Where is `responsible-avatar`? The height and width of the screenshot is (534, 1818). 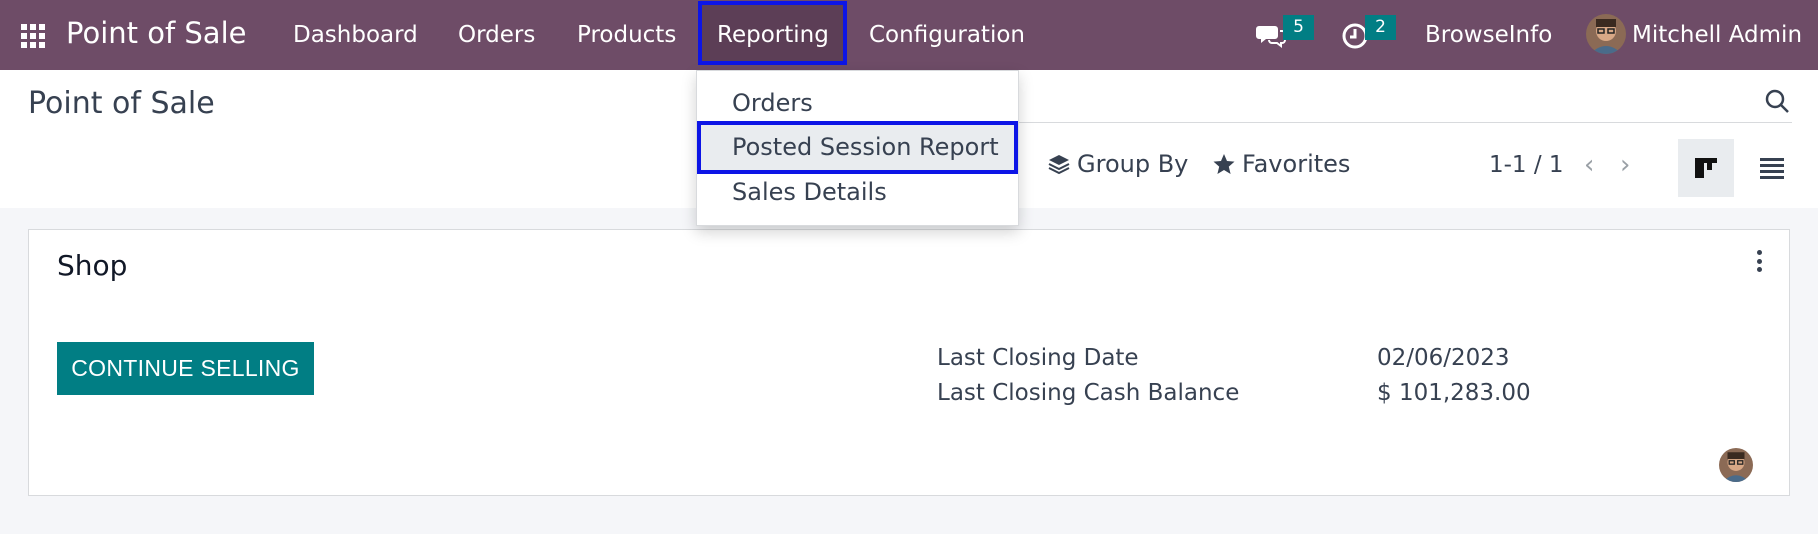 responsible-avatar is located at coordinates (1736, 465).